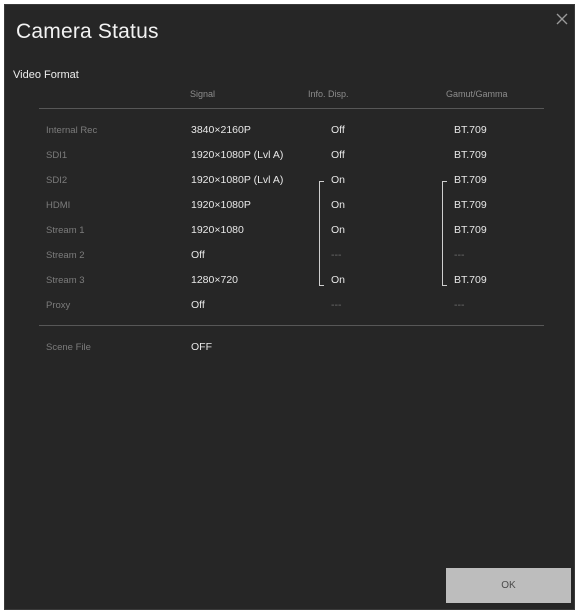  I want to click on signal-value: 3840×2160P, so click(221, 130).